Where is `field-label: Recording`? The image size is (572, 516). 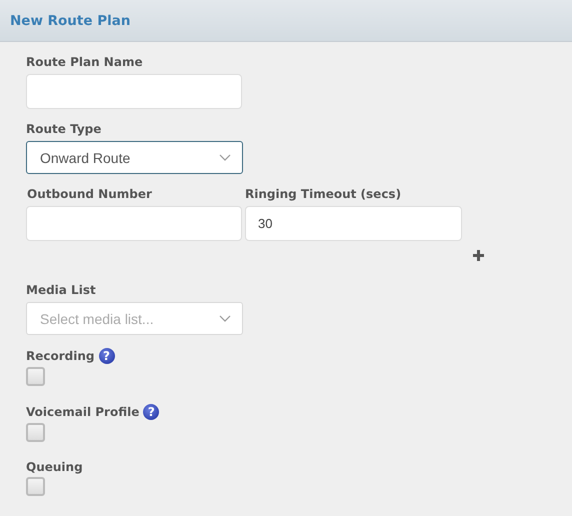
field-label: Recording is located at coordinates (60, 356).